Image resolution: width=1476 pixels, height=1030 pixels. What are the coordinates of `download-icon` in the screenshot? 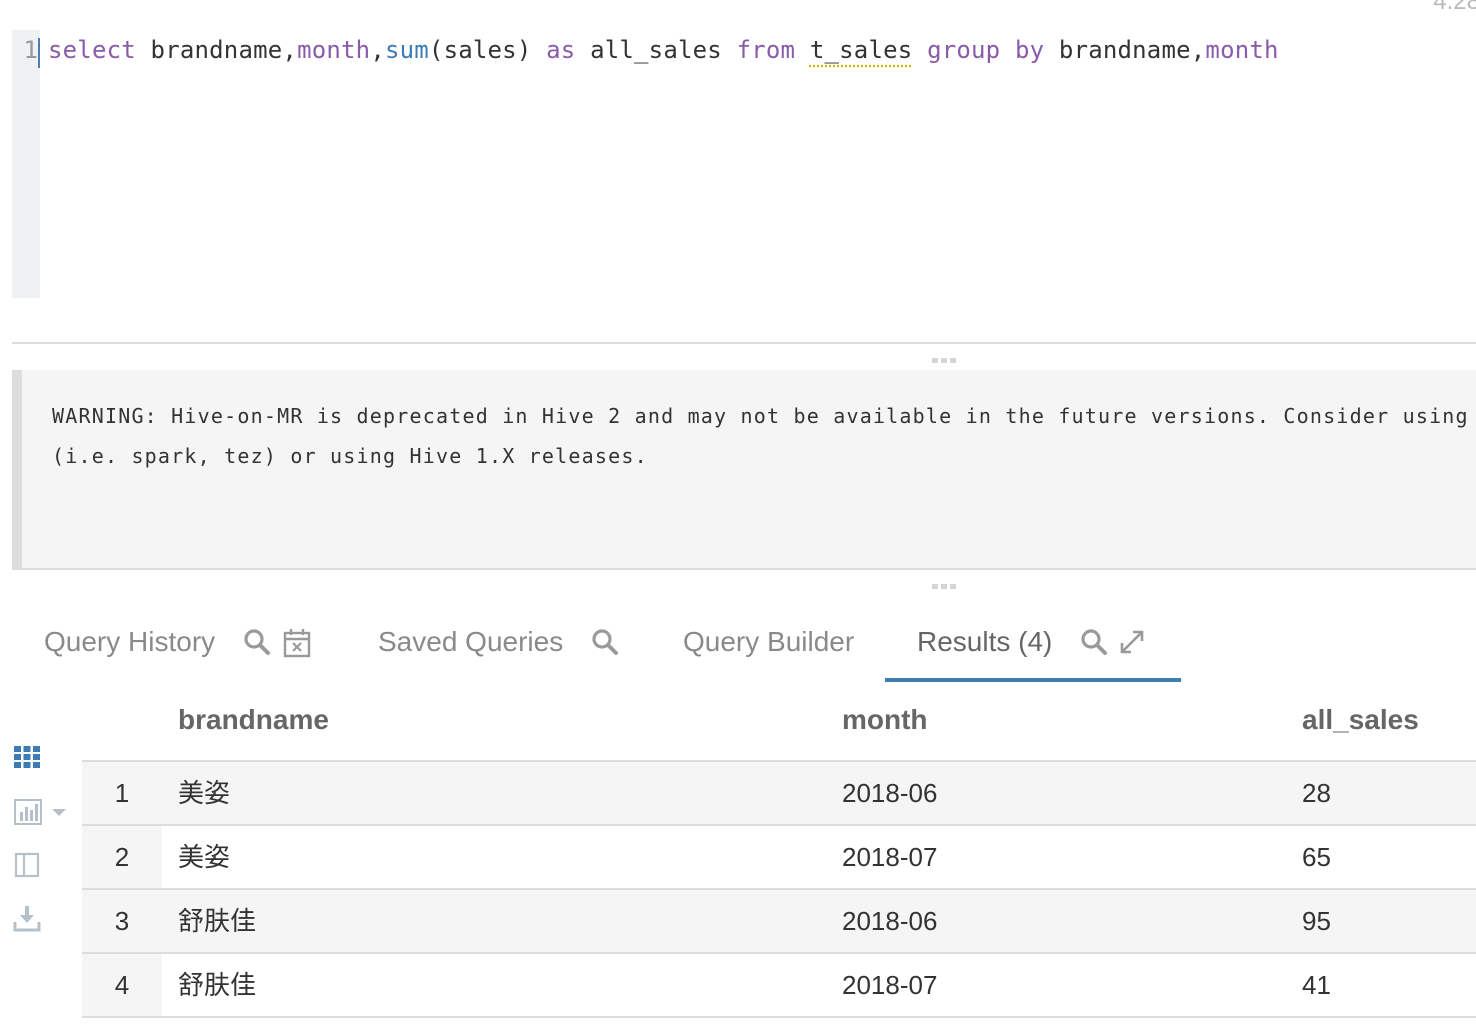 It's located at (28, 920).